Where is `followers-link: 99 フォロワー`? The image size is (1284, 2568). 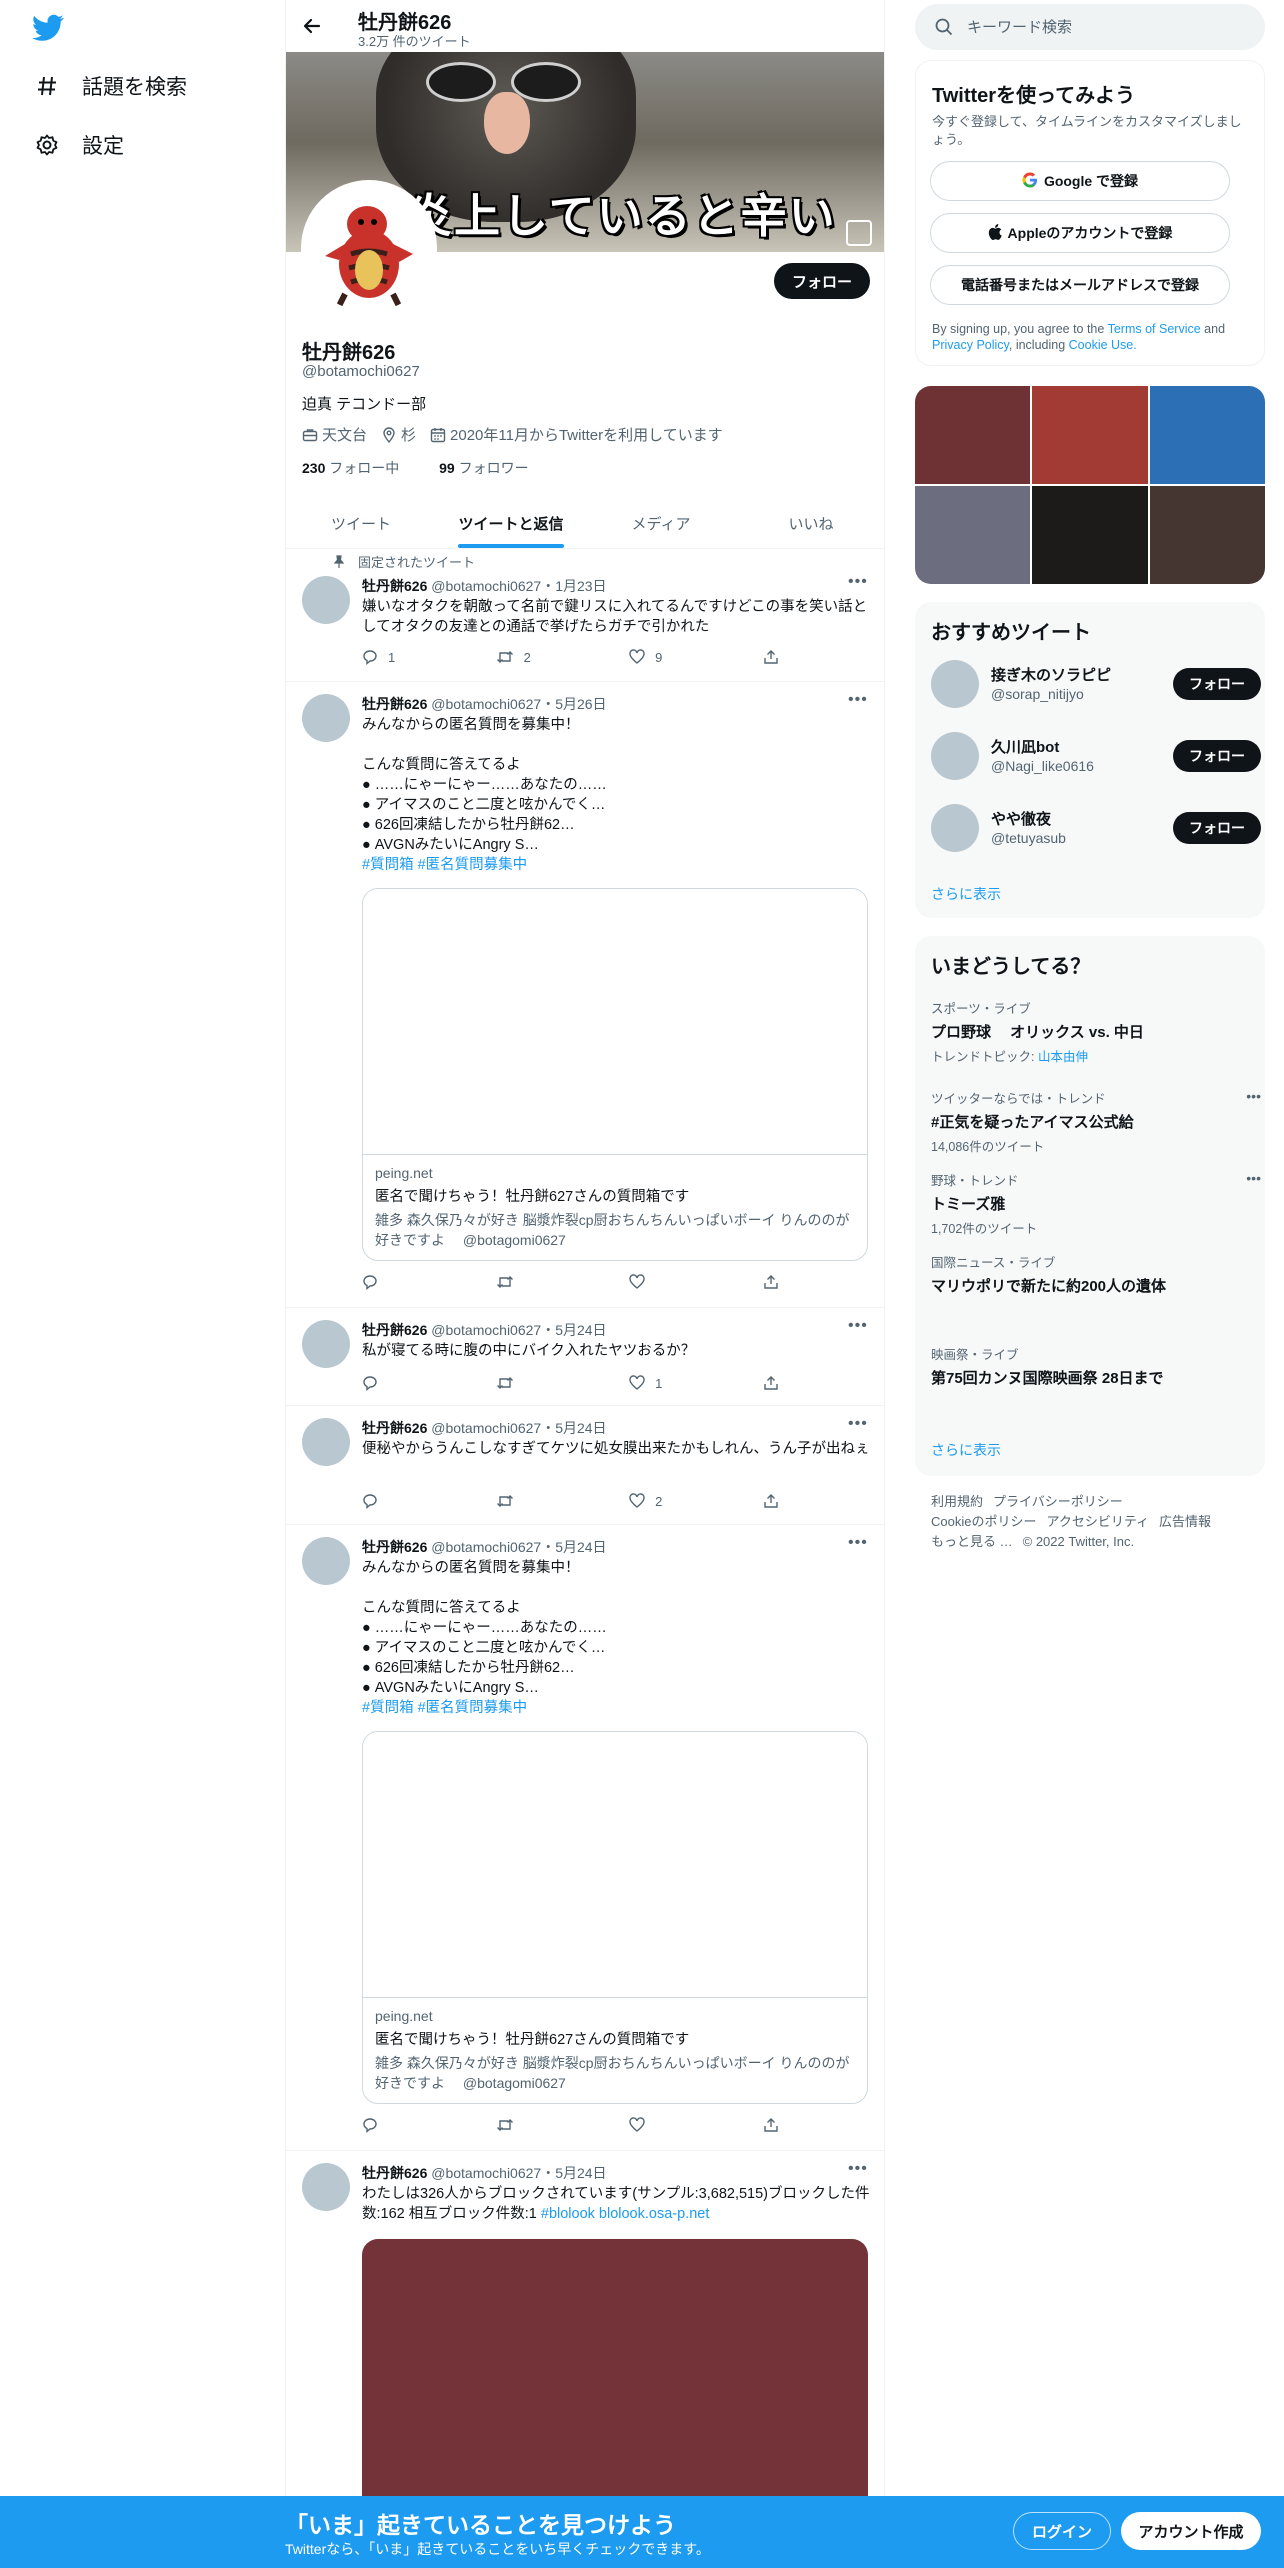 followers-link: 99 フォロワー is located at coordinates (492, 468).